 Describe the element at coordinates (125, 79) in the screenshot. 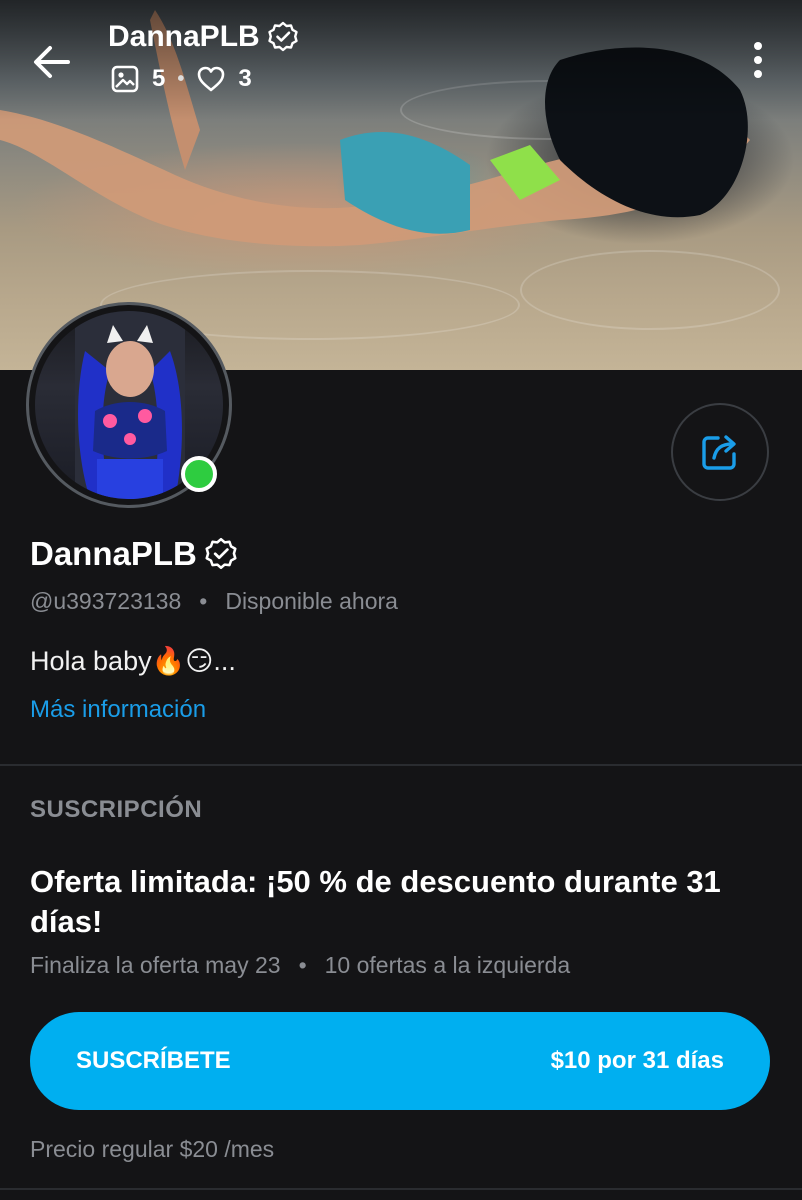

I see `image-icon` at that location.